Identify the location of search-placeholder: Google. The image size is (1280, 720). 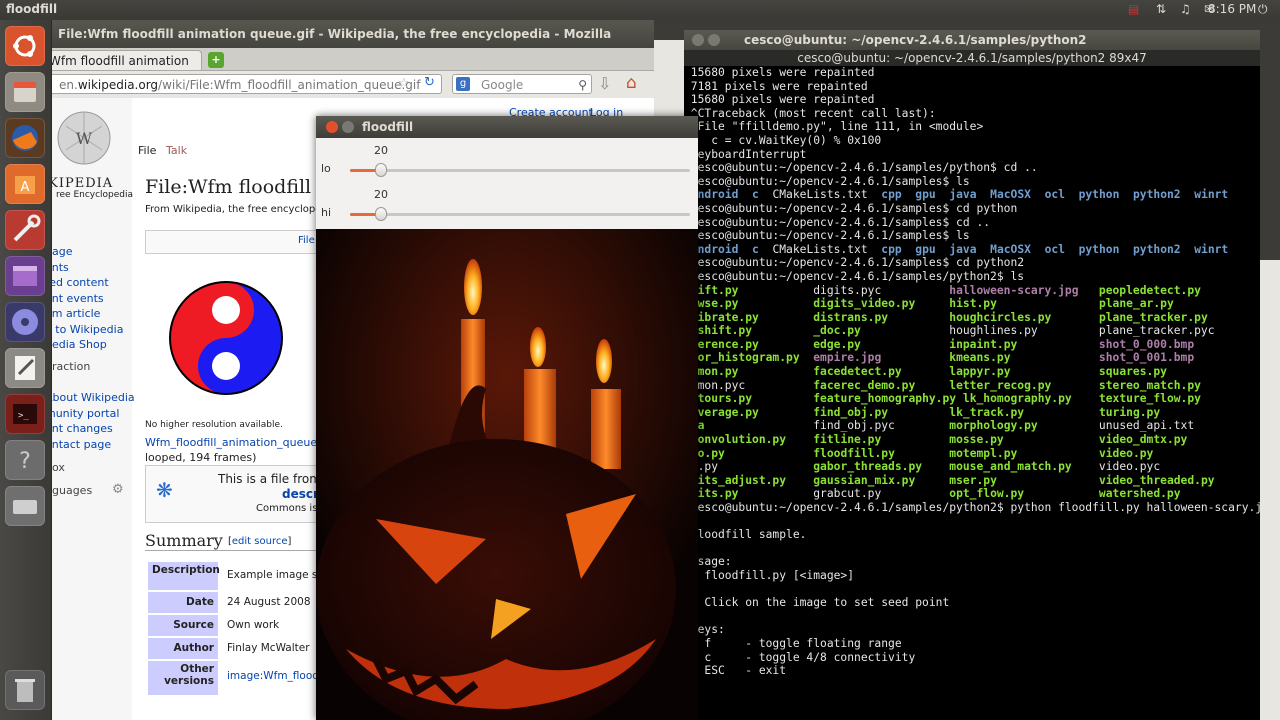
(502, 85).